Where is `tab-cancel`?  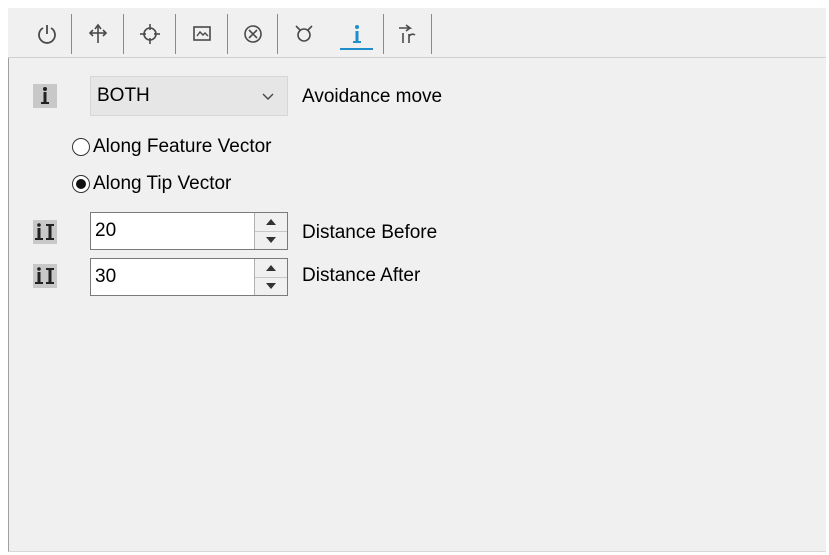 tab-cancel is located at coordinates (253, 34).